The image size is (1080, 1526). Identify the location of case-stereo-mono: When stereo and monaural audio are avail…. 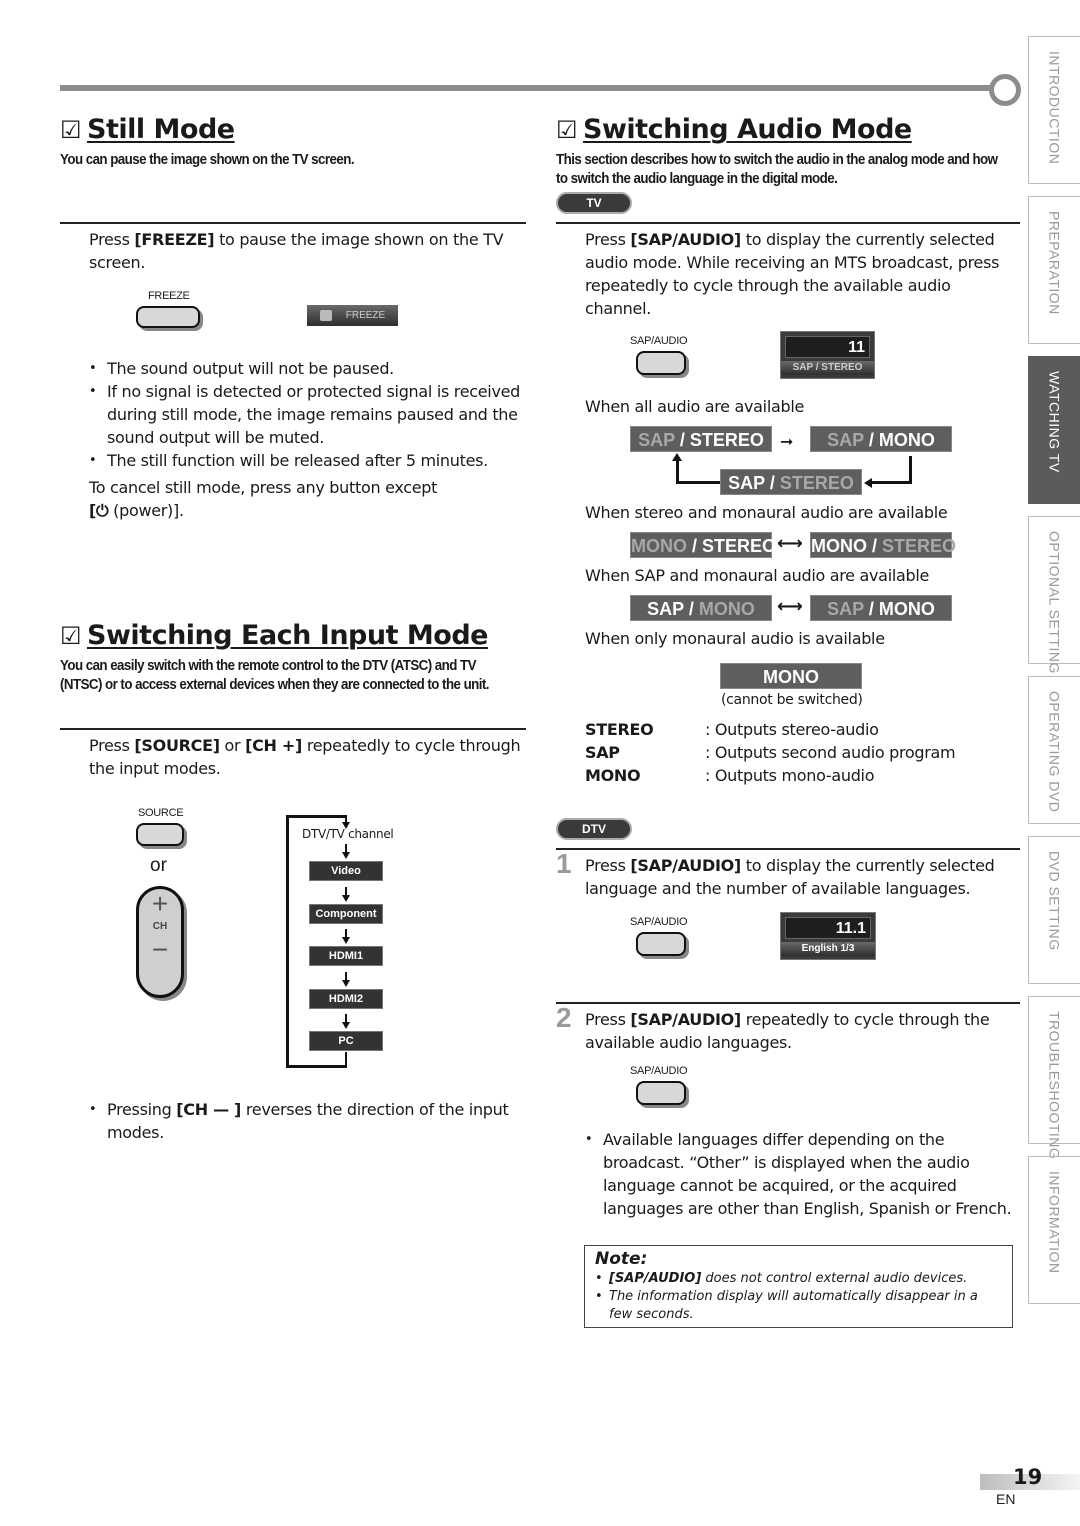
(766, 512).